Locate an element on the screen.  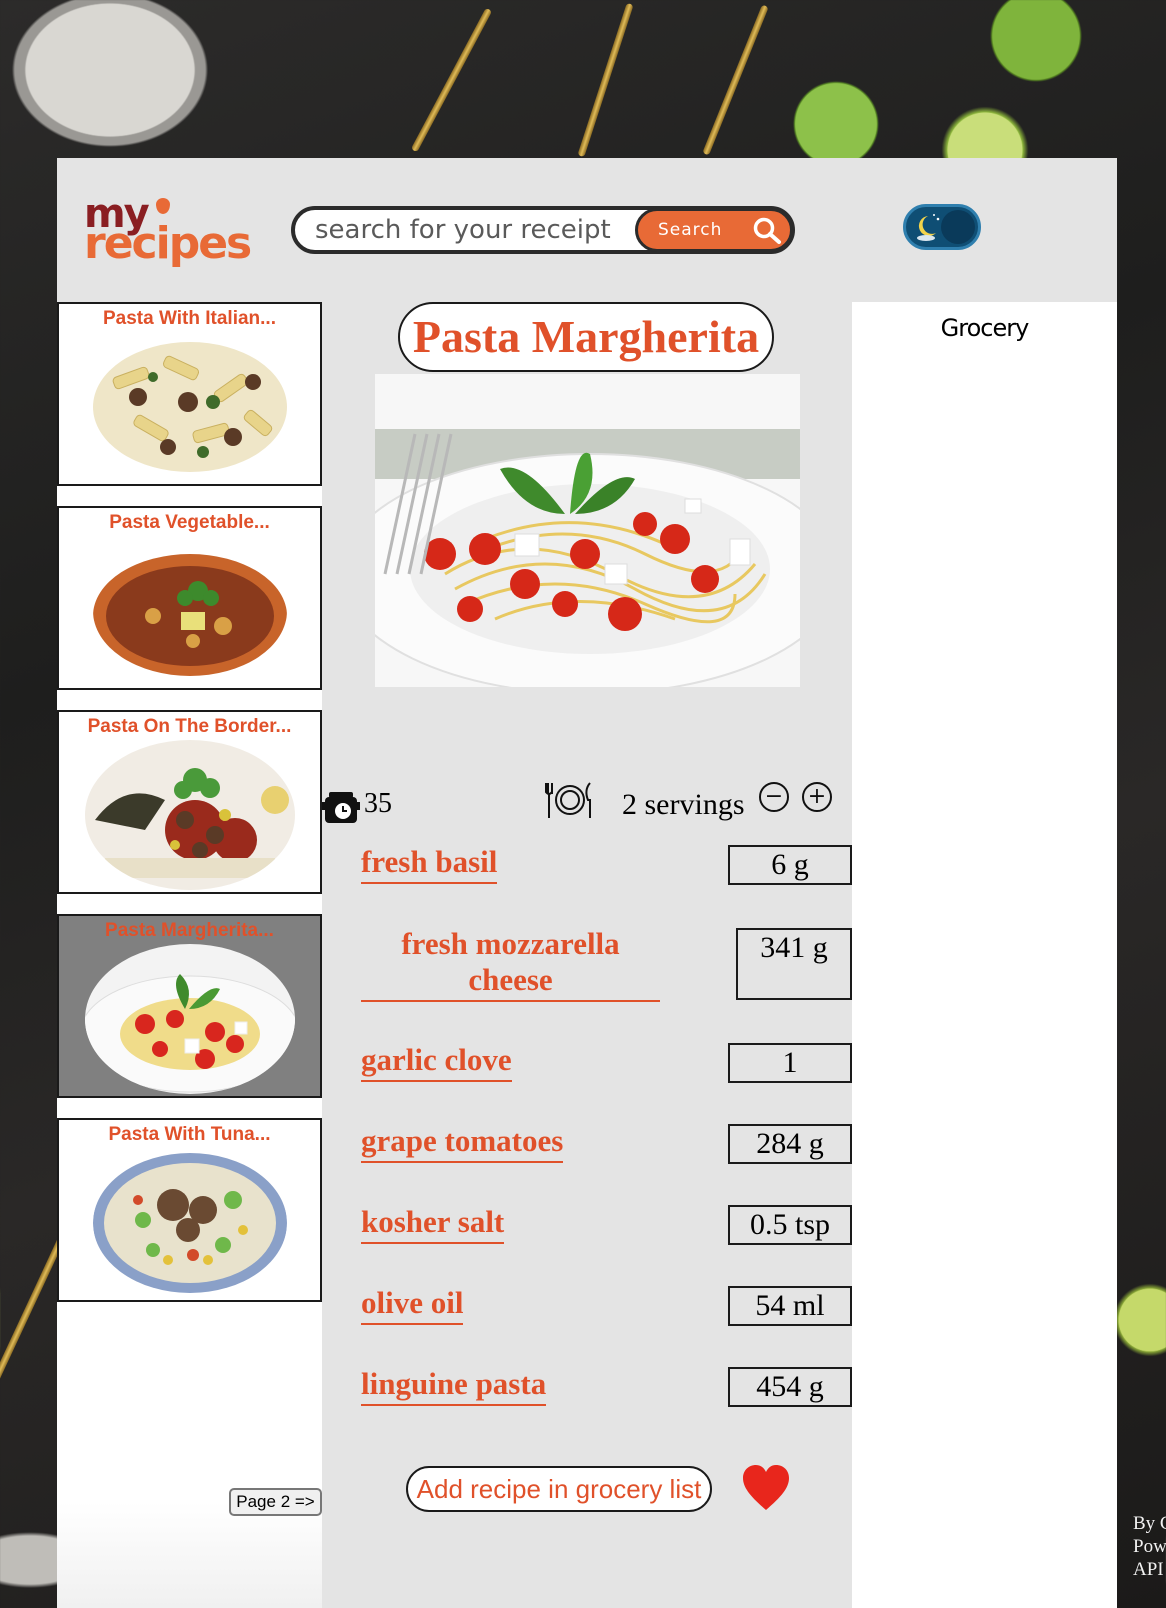
logo-dot is located at coordinates (163, 206).